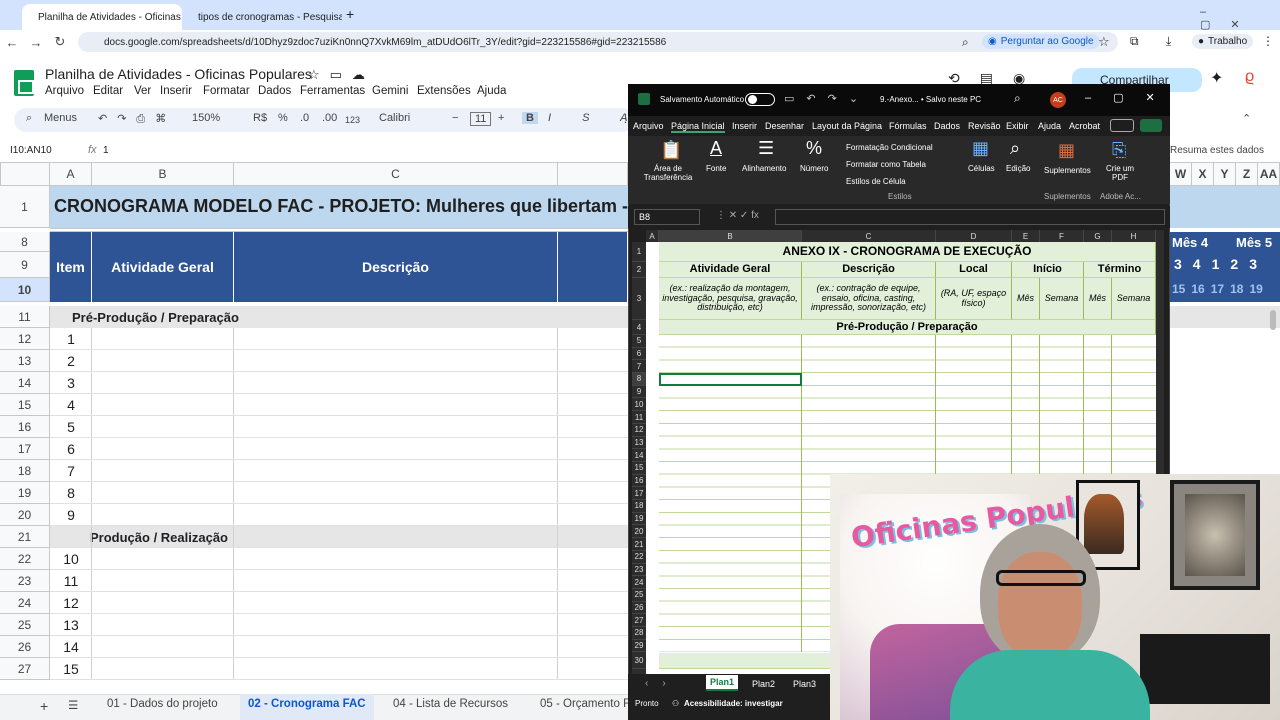 The width and height of the screenshot is (1280, 720). I want to click on xl-row-header: 1, so click(639, 252).